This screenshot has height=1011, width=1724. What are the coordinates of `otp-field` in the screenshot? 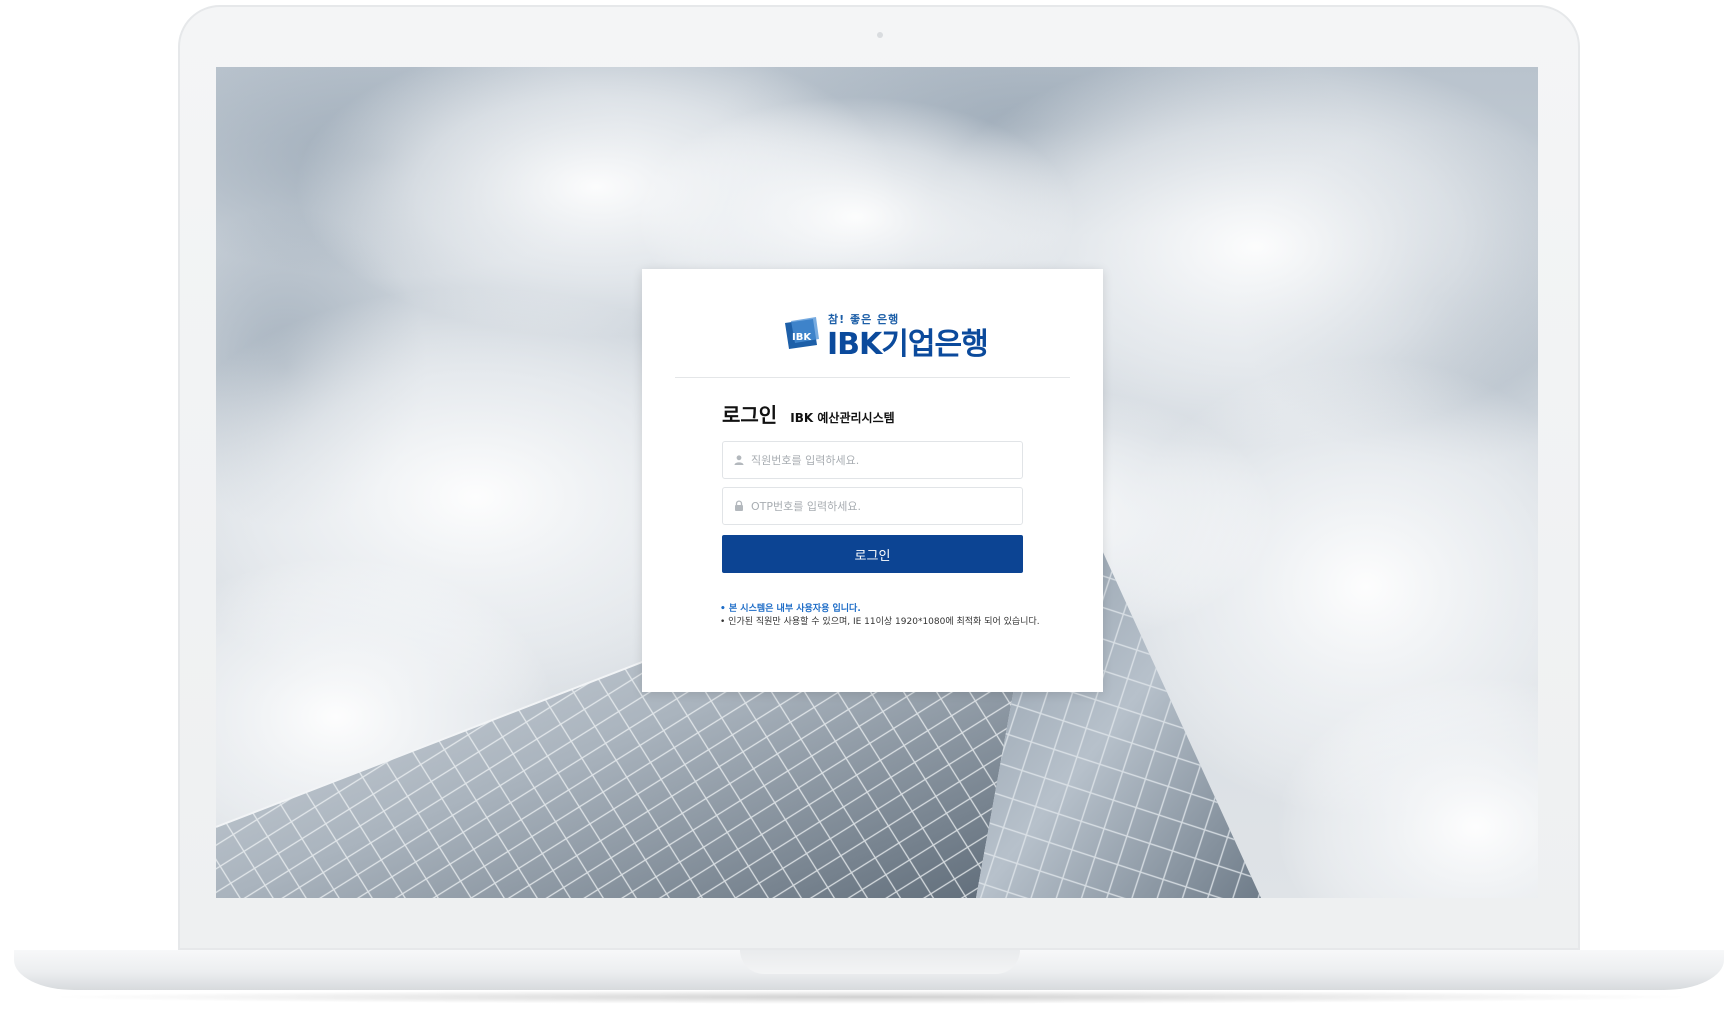 It's located at (872, 506).